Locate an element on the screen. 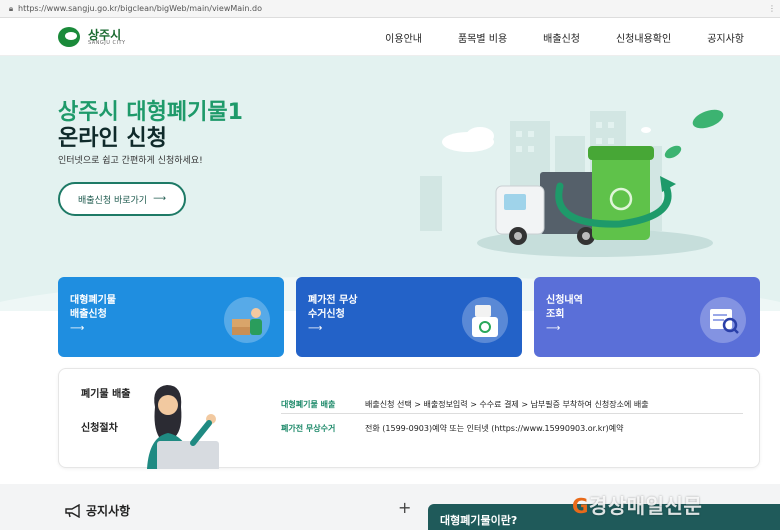 Image resolution: width=780 pixels, height=530 pixels. procedure-label: 대형폐기물 배출 is located at coordinates (308, 404).